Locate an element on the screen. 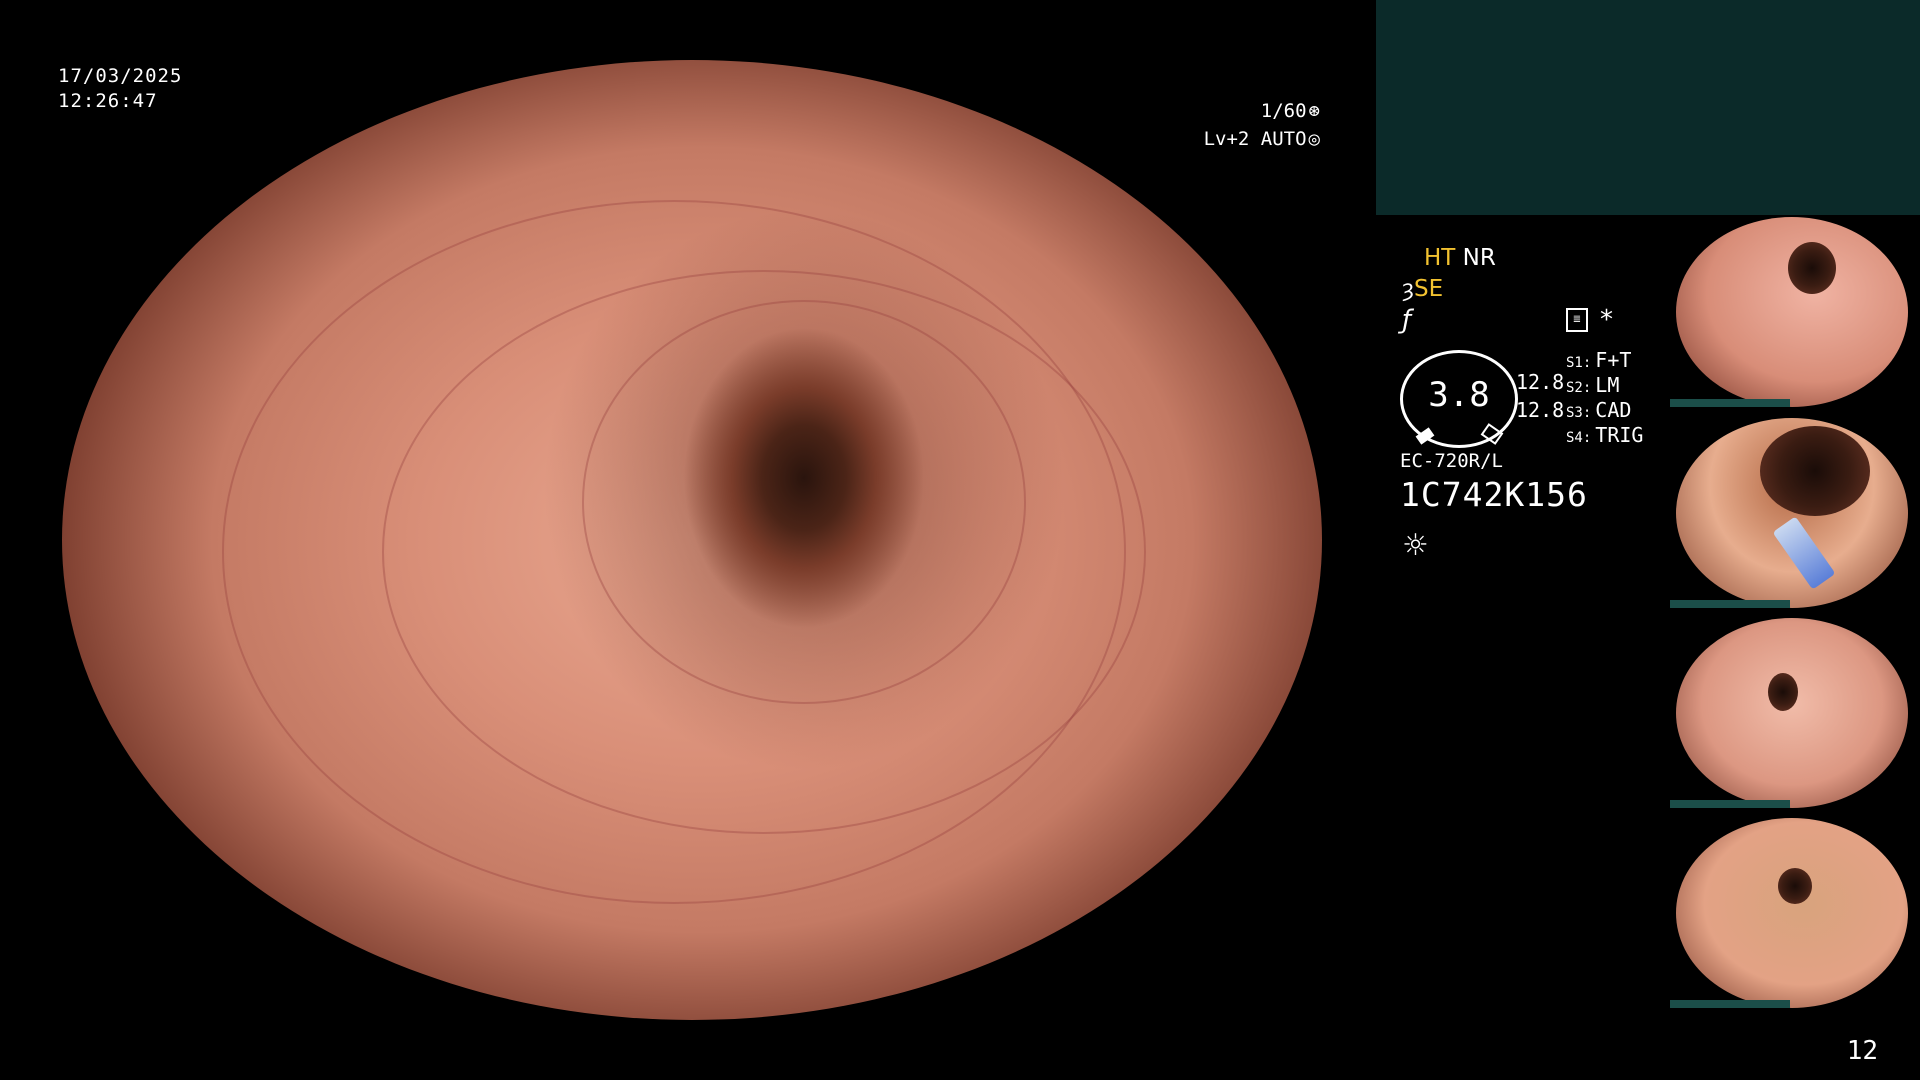 Image resolution: width=1920 pixels, height=1080 pixels. ht-nr-row: HT NR is located at coordinates (1460, 258).